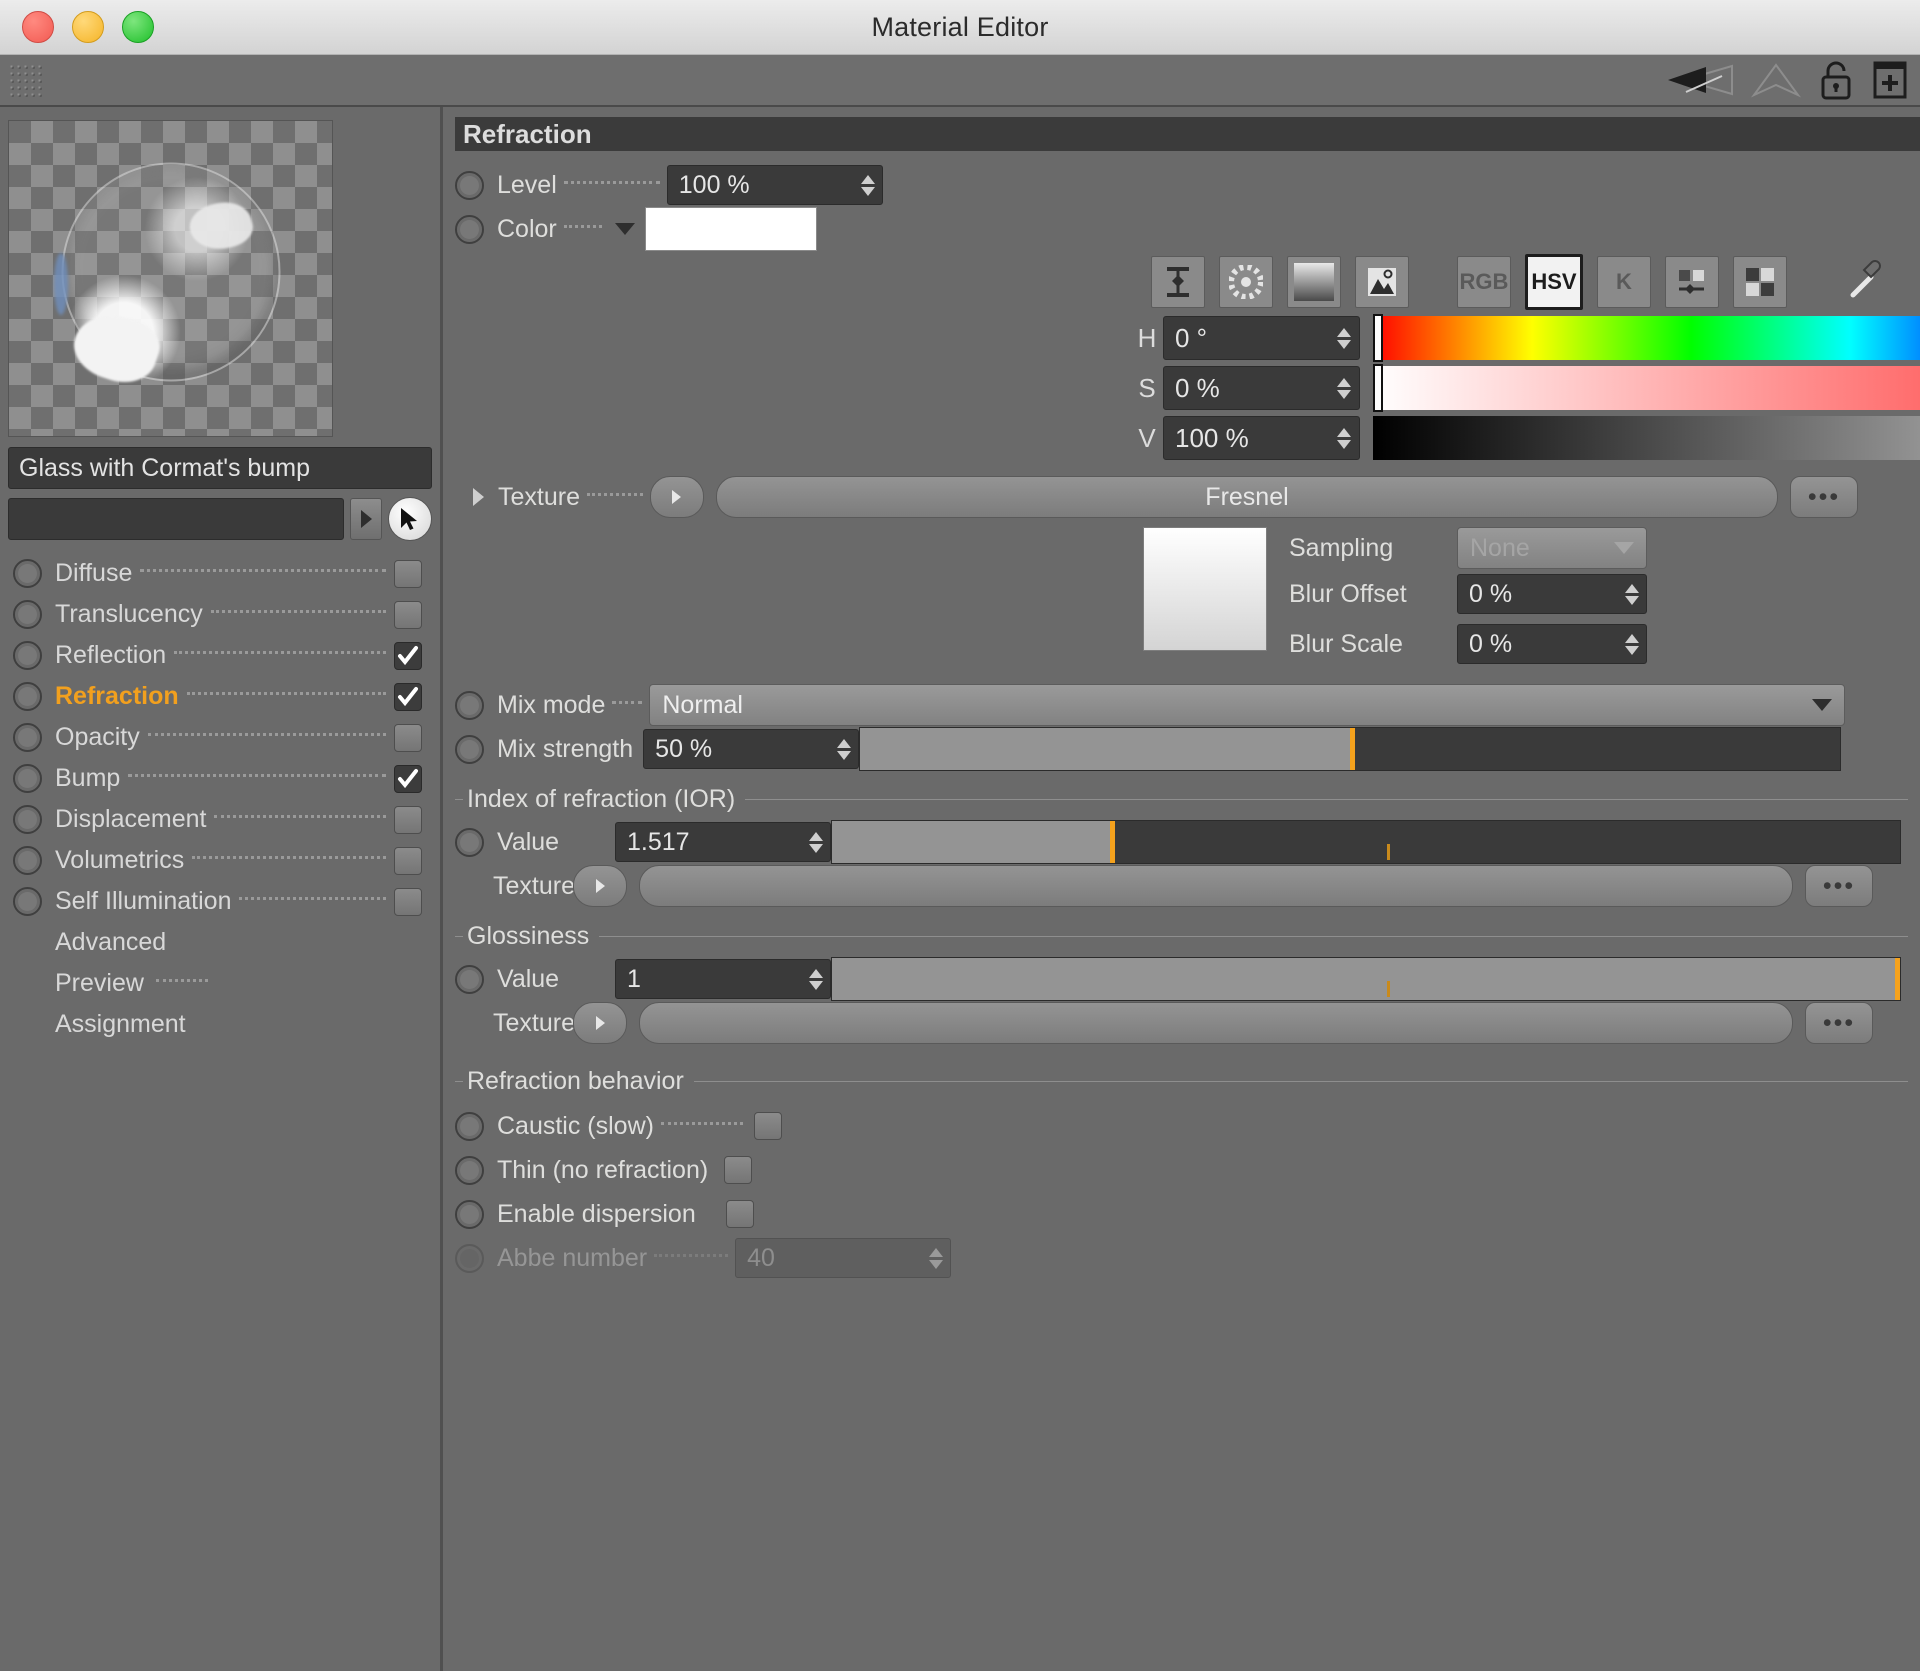 The width and height of the screenshot is (1920, 1671). Describe the element at coordinates (220, 573) in the screenshot. I see `channel-row-diffuse: Diffuse` at that location.